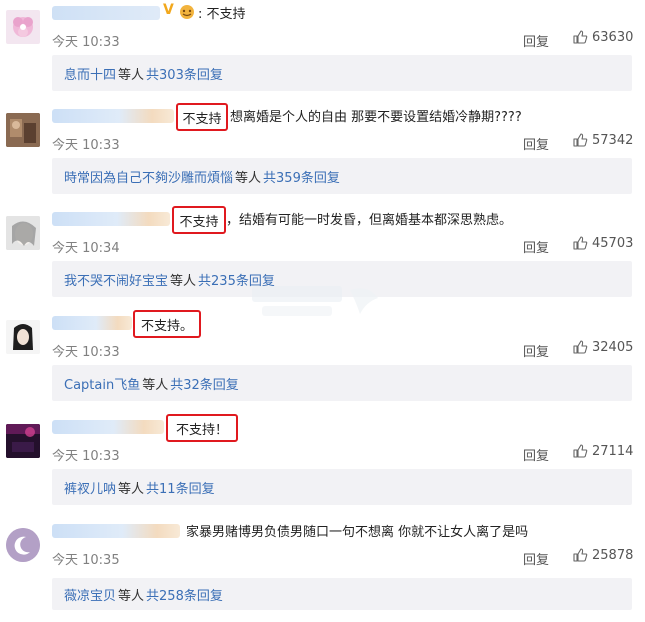 This screenshot has width=645, height=622. Describe the element at coordinates (116, 279) in the screenshot. I see `replier-name: 我不哭不闹好宝宝` at that location.